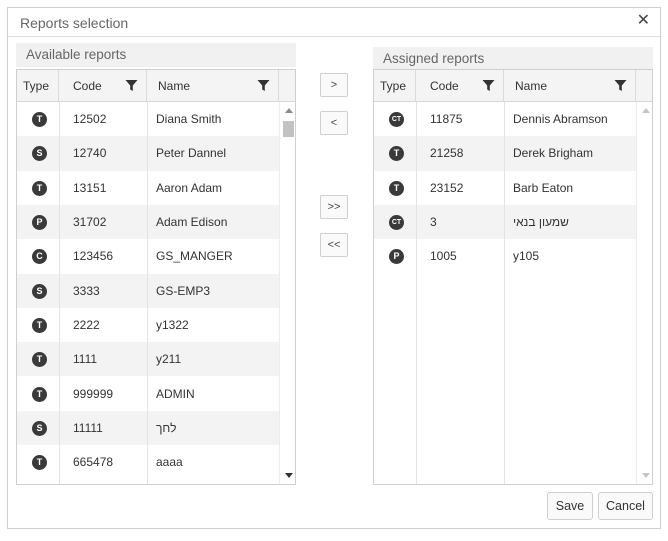 The image size is (668, 541). I want to click on close-icon: ✕, so click(643, 21).